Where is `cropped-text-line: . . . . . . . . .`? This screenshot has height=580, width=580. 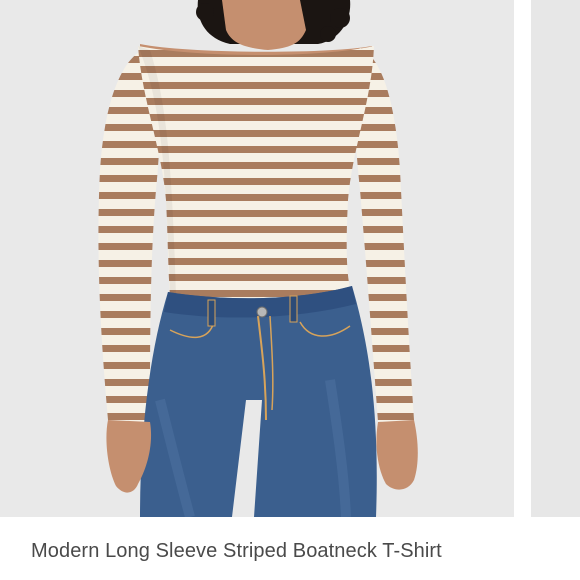
cropped-text-line: . . . . . . . . . is located at coordinates (480, 575).